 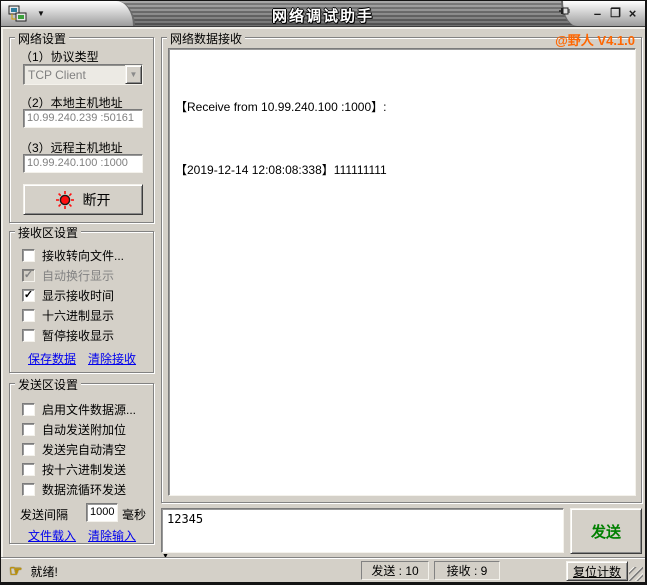 I want to click on minimize-button: –, so click(x=597, y=13).